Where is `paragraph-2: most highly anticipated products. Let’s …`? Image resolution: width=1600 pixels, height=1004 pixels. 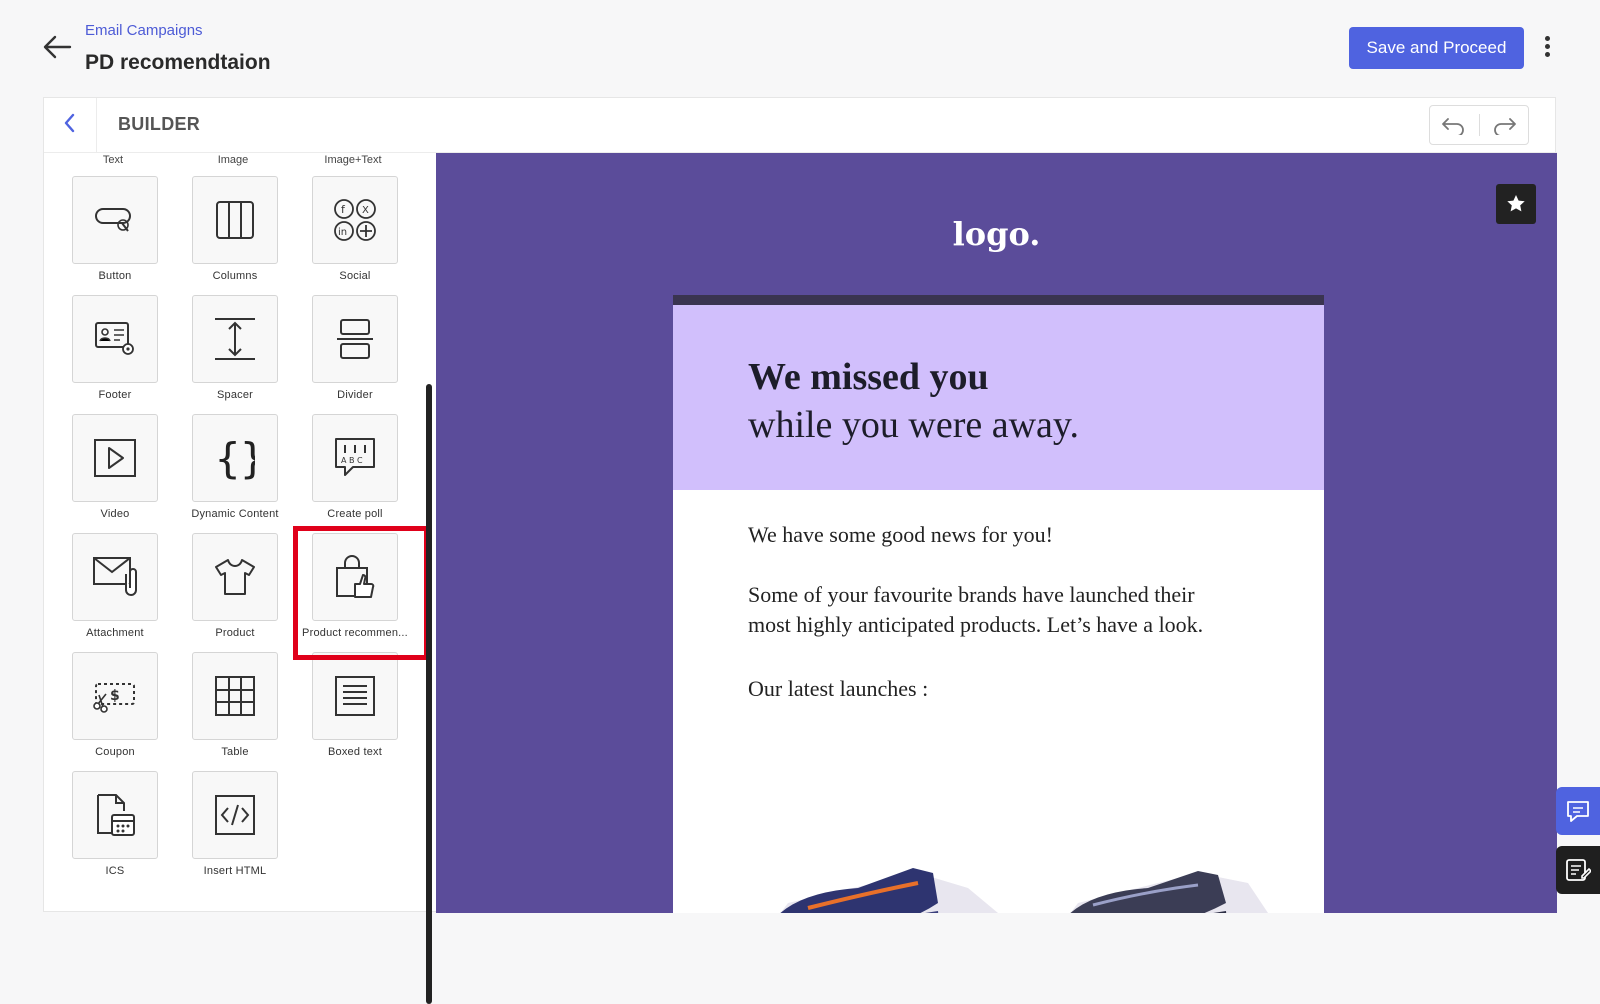 paragraph-2: most highly anticipated products. Let’s … is located at coordinates (976, 624).